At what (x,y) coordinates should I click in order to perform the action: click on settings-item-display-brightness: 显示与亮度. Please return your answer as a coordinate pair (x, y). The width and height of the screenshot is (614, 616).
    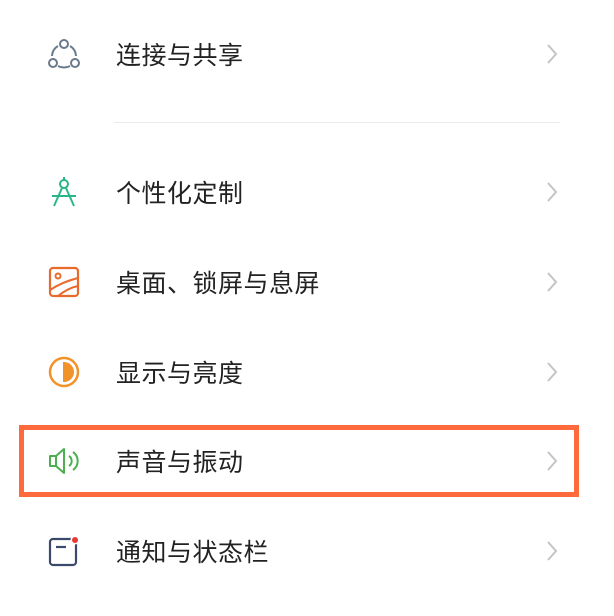
    Looking at the image, I should click on (307, 372).